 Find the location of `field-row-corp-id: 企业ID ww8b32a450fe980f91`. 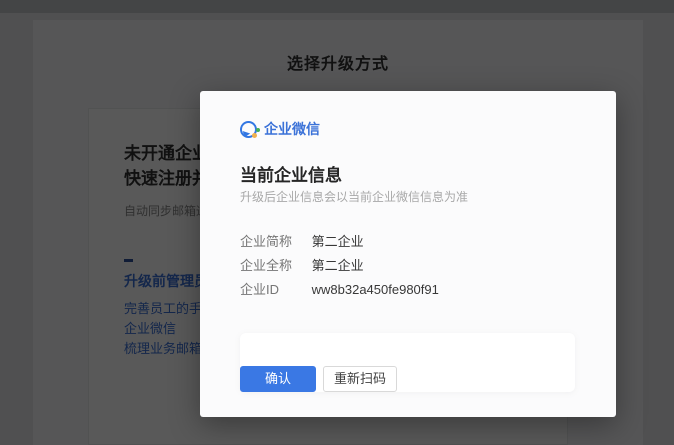

field-row-corp-id: 企业ID ww8b32a450fe980f91 is located at coordinates (339, 289).